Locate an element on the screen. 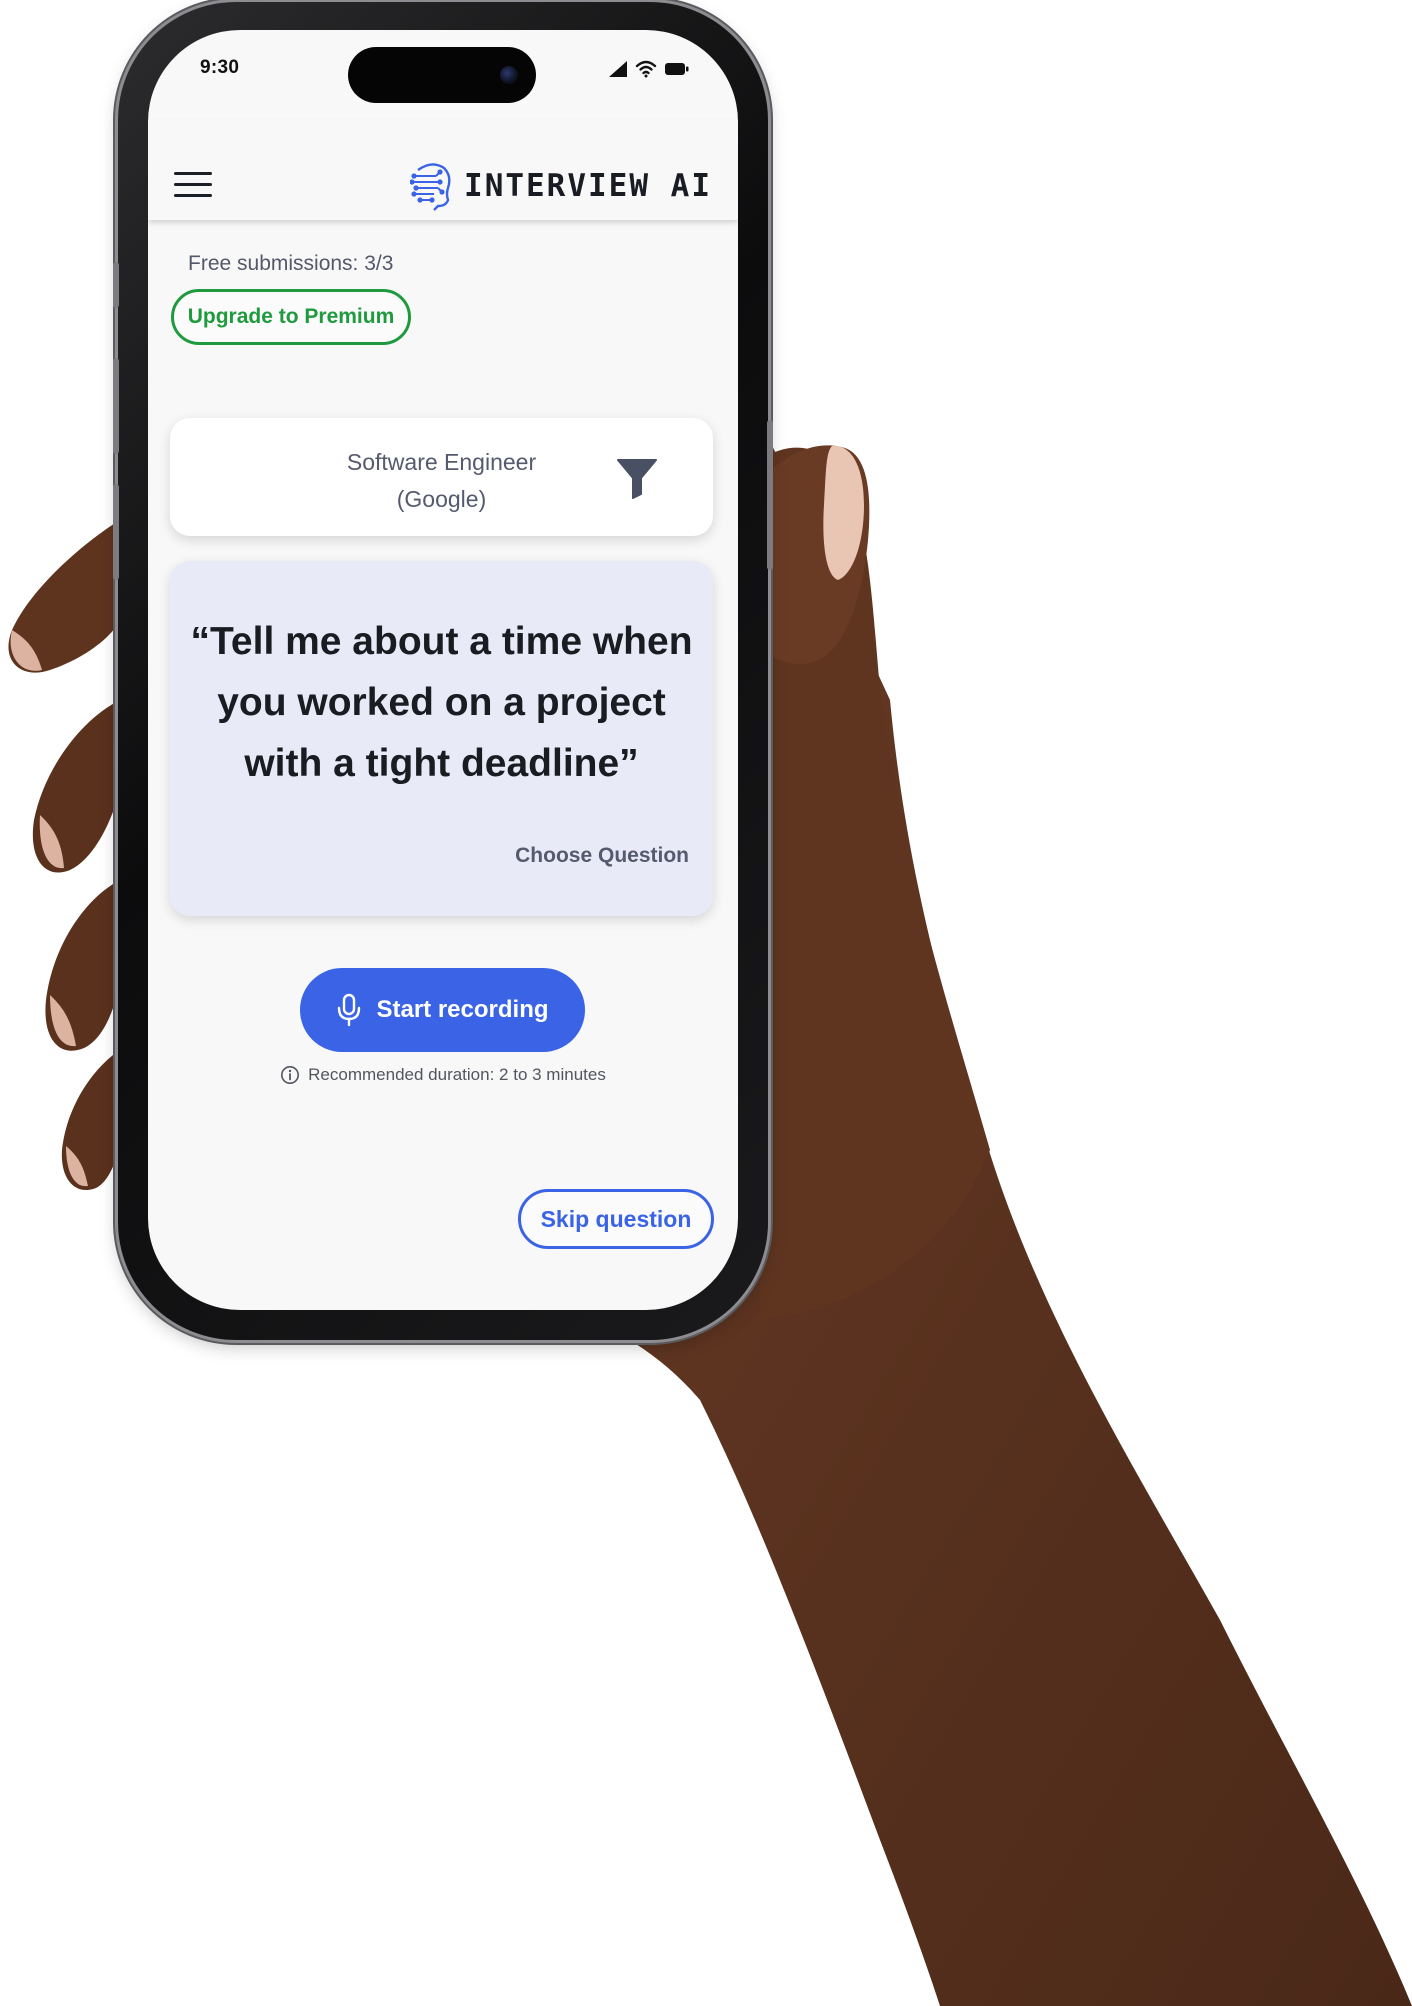 The height and width of the screenshot is (2006, 1412). circuit-brain-icon is located at coordinates (430, 187).